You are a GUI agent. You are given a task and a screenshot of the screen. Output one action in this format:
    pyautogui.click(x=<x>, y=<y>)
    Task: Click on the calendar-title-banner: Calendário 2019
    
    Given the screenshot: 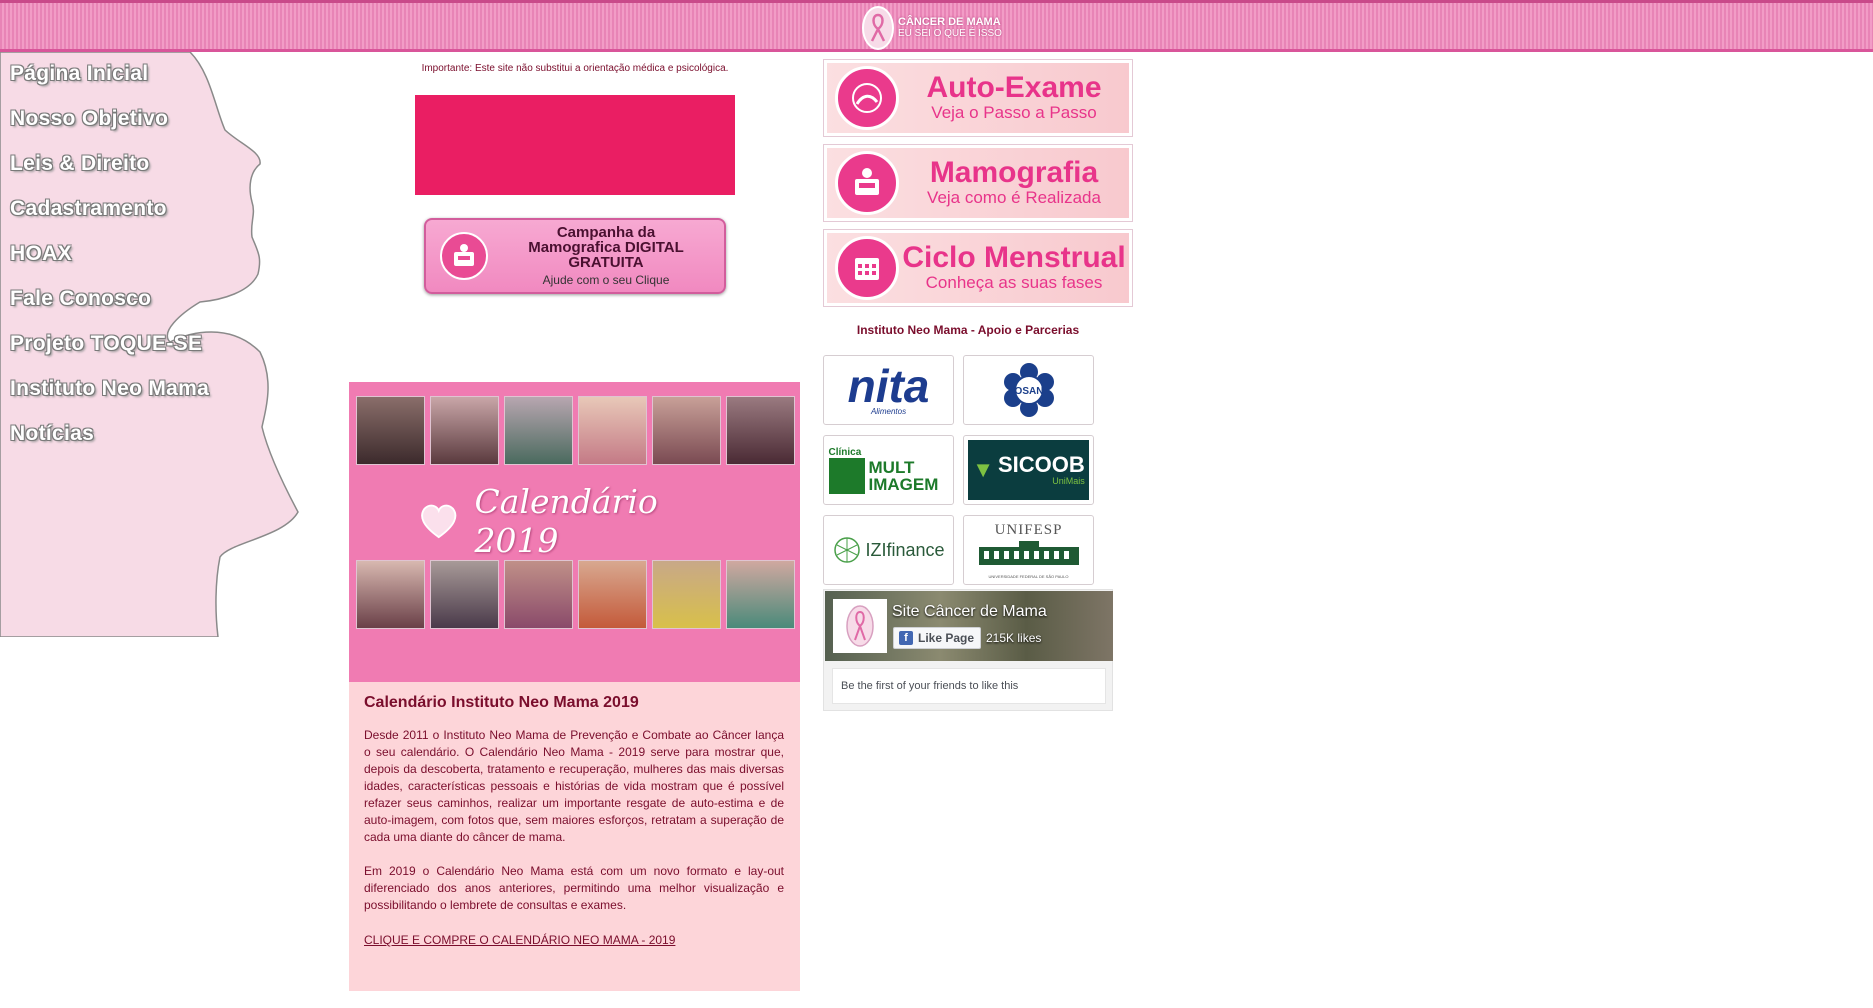 What is the action you would take?
    pyautogui.click(x=577, y=521)
    